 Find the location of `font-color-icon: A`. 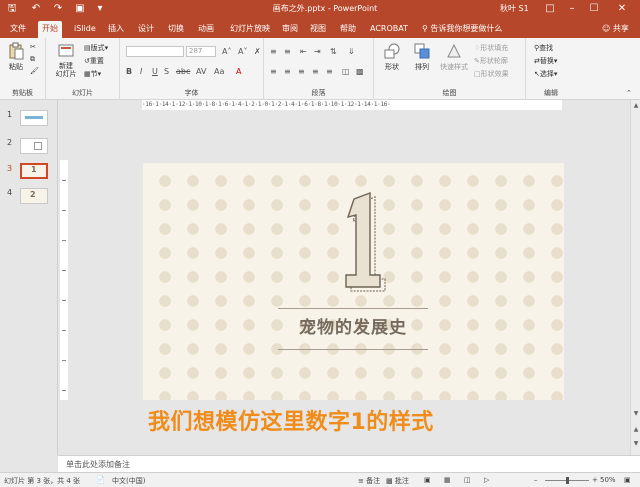

font-color-icon: A is located at coordinates (238, 71).